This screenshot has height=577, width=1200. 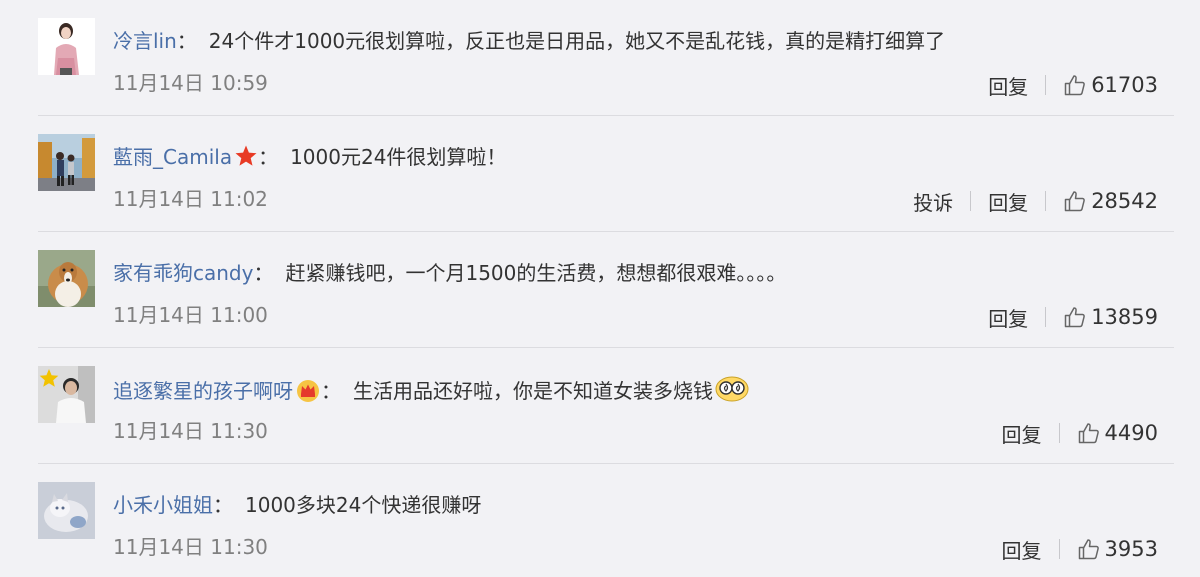 I want to click on man-with-star-photo-icon, so click(x=66, y=394).